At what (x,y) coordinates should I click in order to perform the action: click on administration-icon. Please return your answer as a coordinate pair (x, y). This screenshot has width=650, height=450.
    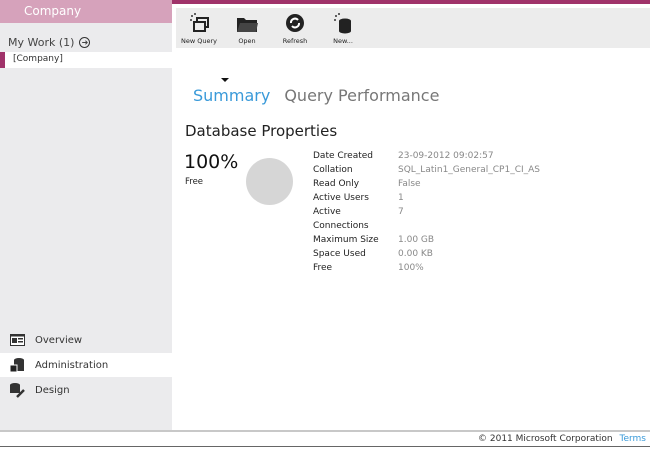
    Looking at the image, I should click on (17, 365).